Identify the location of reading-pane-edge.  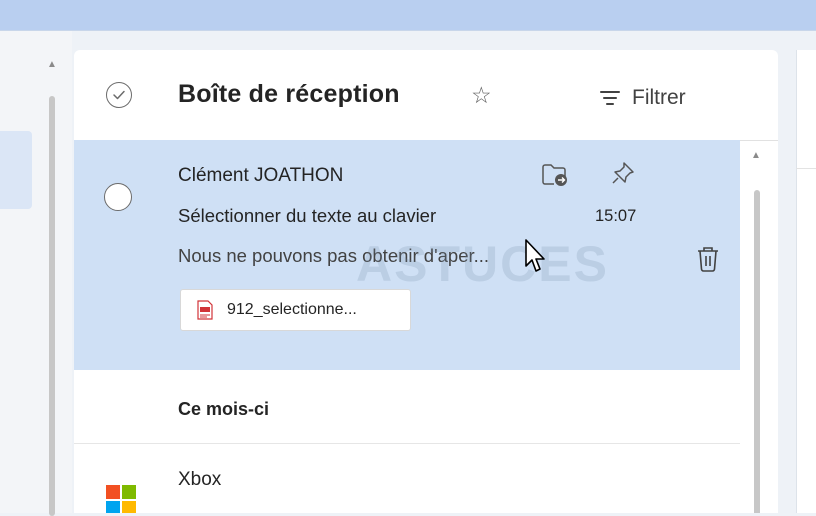
(806, 281).